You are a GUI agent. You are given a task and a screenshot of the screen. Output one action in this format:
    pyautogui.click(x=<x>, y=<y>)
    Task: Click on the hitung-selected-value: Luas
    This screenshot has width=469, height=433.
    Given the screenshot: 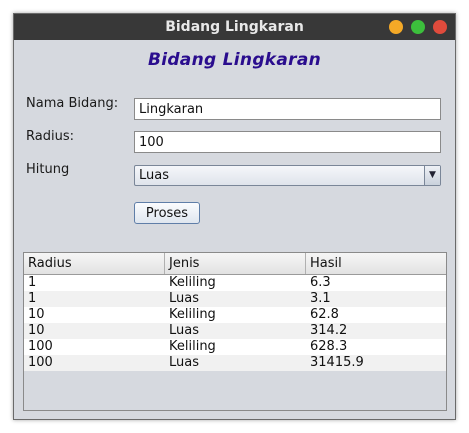 What is the action you would take?
    pyautogui.click(x=154, y=175)
    